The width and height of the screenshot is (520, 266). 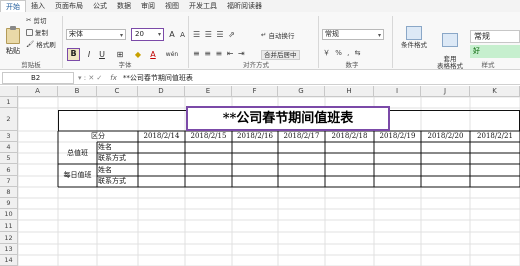 I want to click on group-label-alignment: 对齐方式, so click(x=256, y=65).